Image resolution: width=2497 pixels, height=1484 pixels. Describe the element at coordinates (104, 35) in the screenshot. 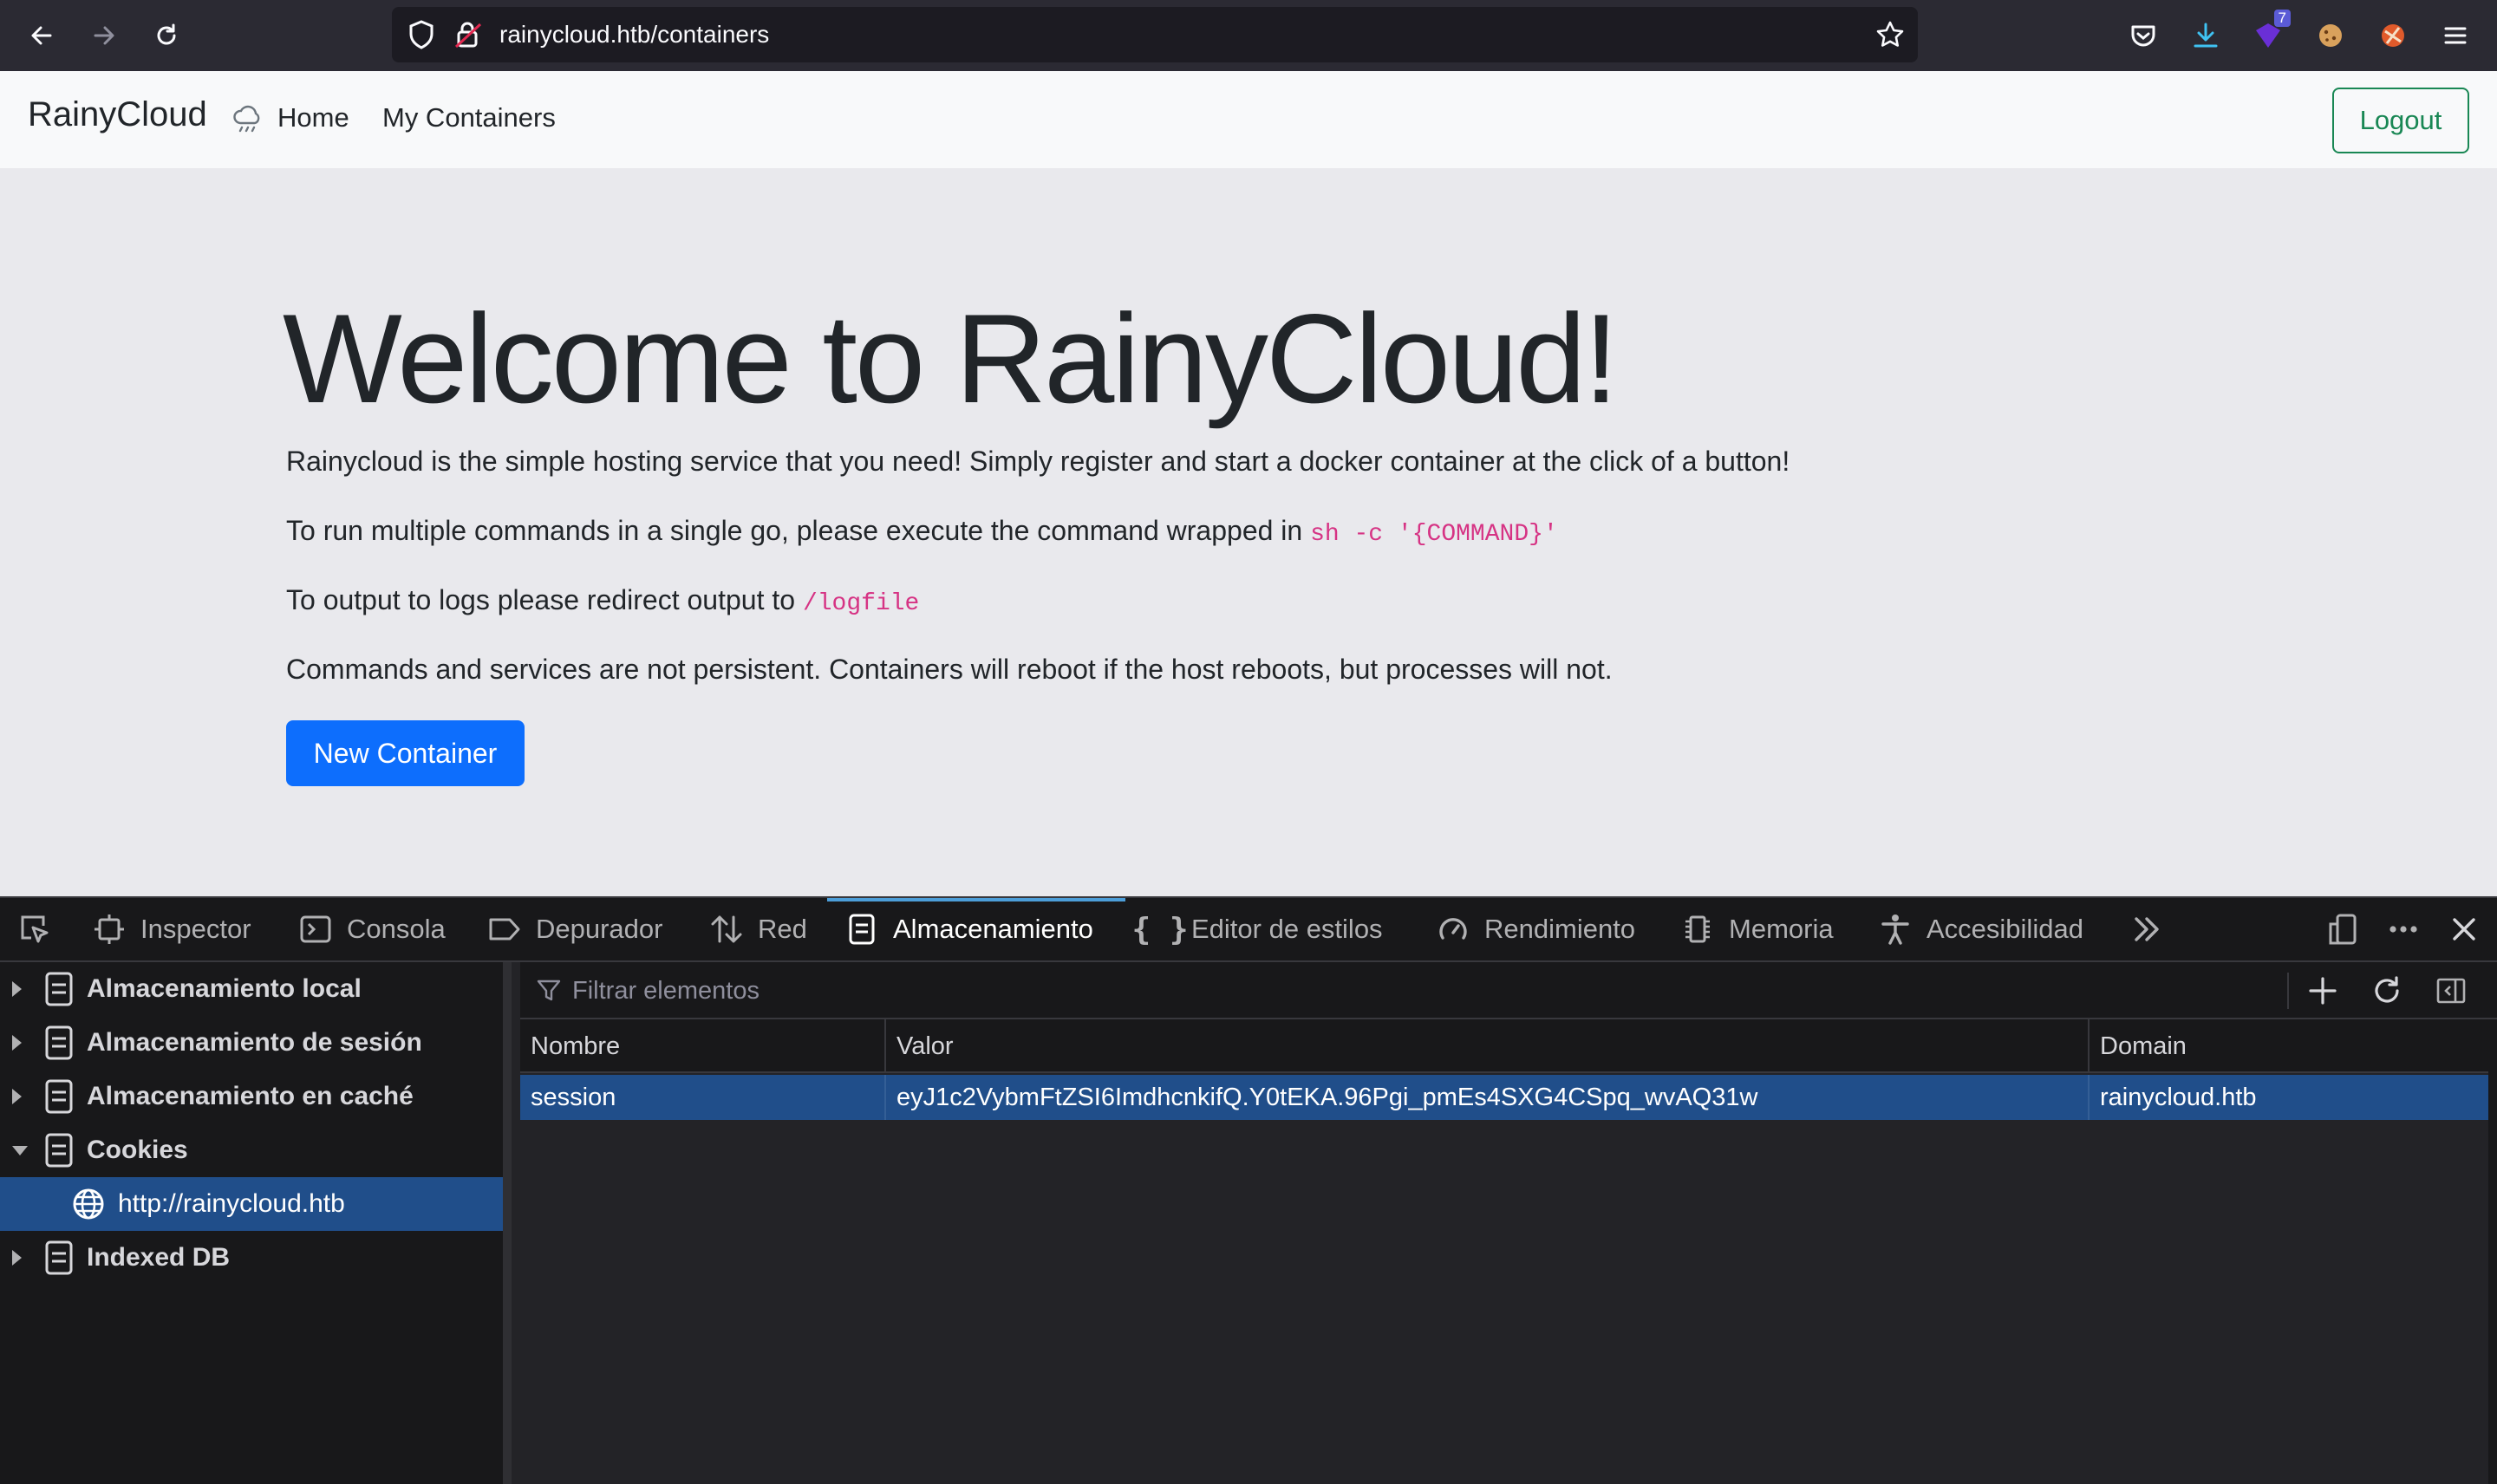

I see `forward-arrow-icon` at that location.